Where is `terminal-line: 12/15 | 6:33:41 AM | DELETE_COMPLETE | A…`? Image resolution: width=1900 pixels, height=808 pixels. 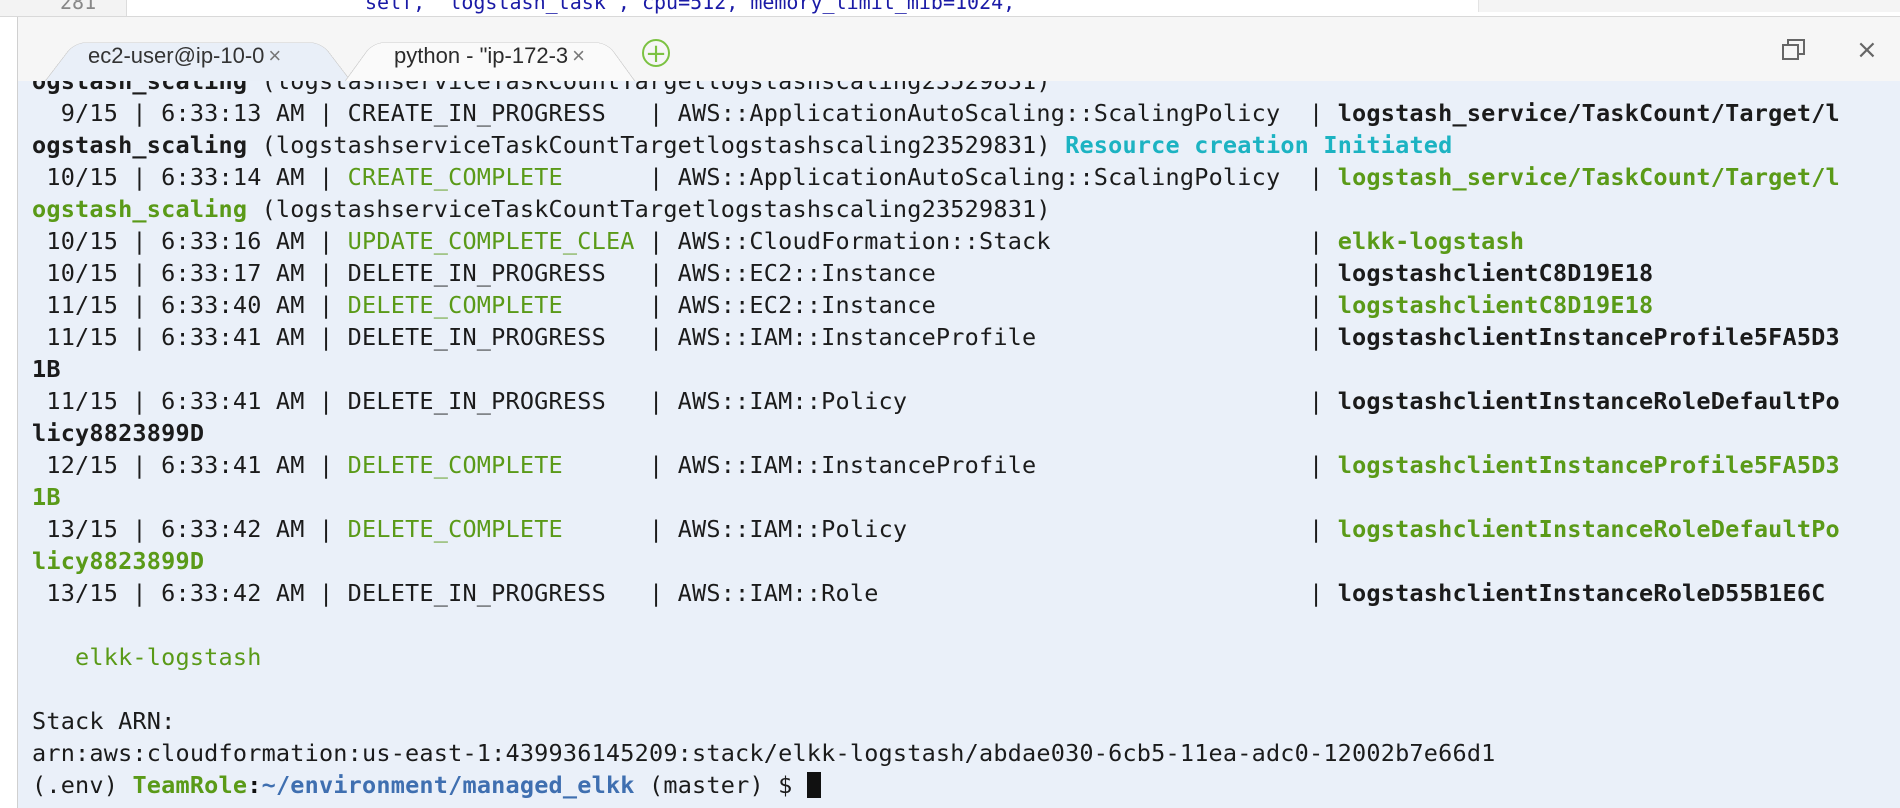 terminal-line: 12/15 | 6:33:41 AM | DELETE_COMPLETE | A… is located at coordinates (936, 465).